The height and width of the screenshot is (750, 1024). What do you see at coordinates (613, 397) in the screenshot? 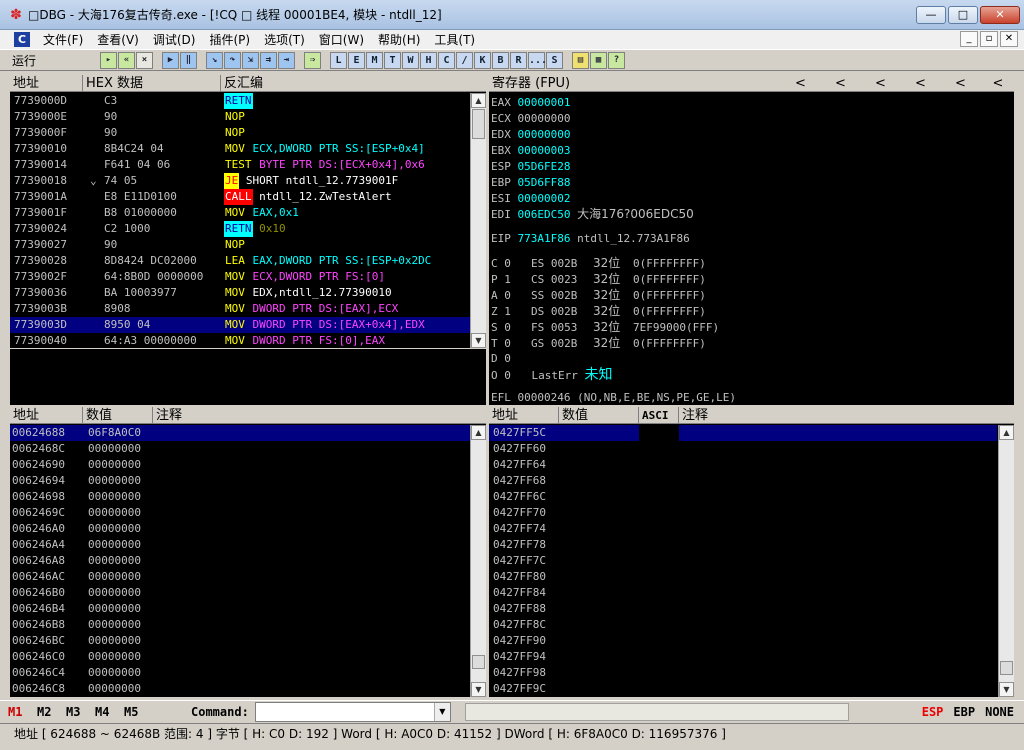
I see `efl-register: EFL 00000246 (NO,NB,E,BE,NS,PE,GE,LE)` at bounding box center [613, 397].